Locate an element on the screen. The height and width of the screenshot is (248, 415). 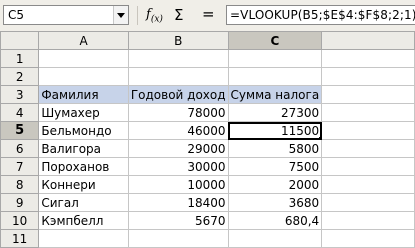
cell-income: 10000 is located at coordinates (178, 184).